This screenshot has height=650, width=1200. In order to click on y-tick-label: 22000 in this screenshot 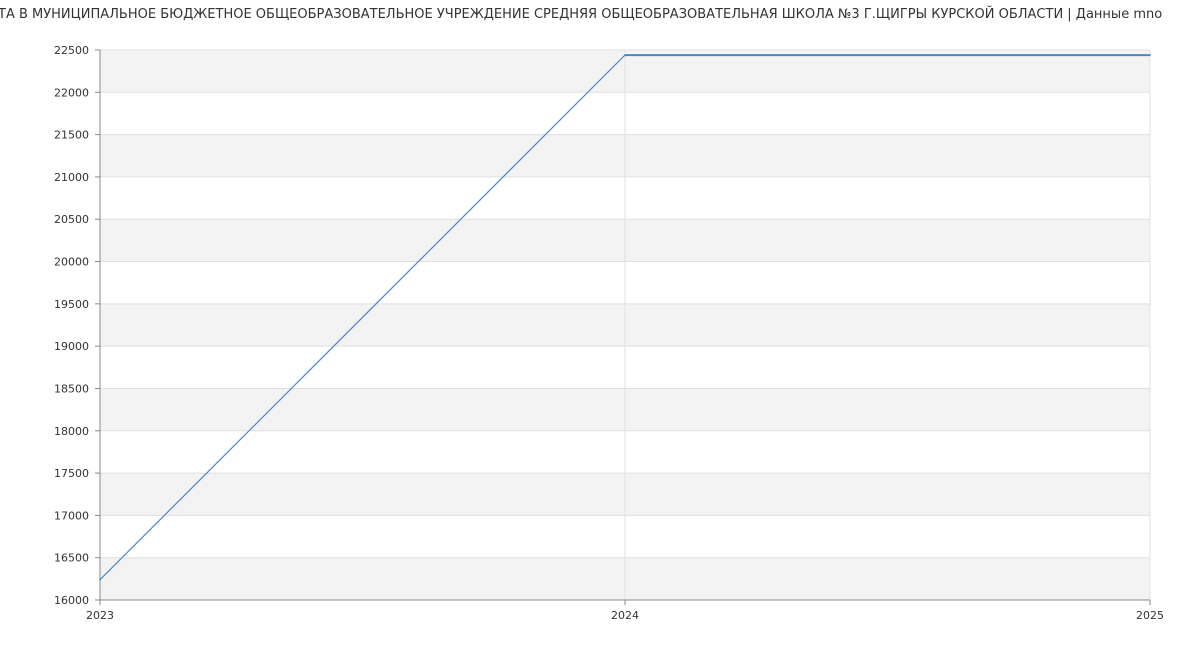, I will do `click(71, 92)`.